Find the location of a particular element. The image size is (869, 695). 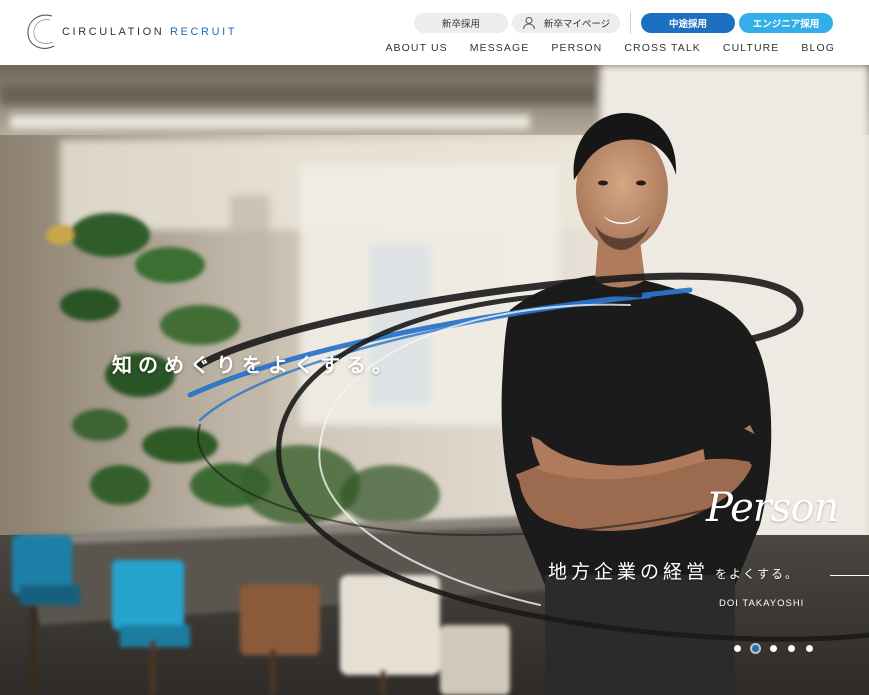

header-divider is located at coordinates (630, 23).